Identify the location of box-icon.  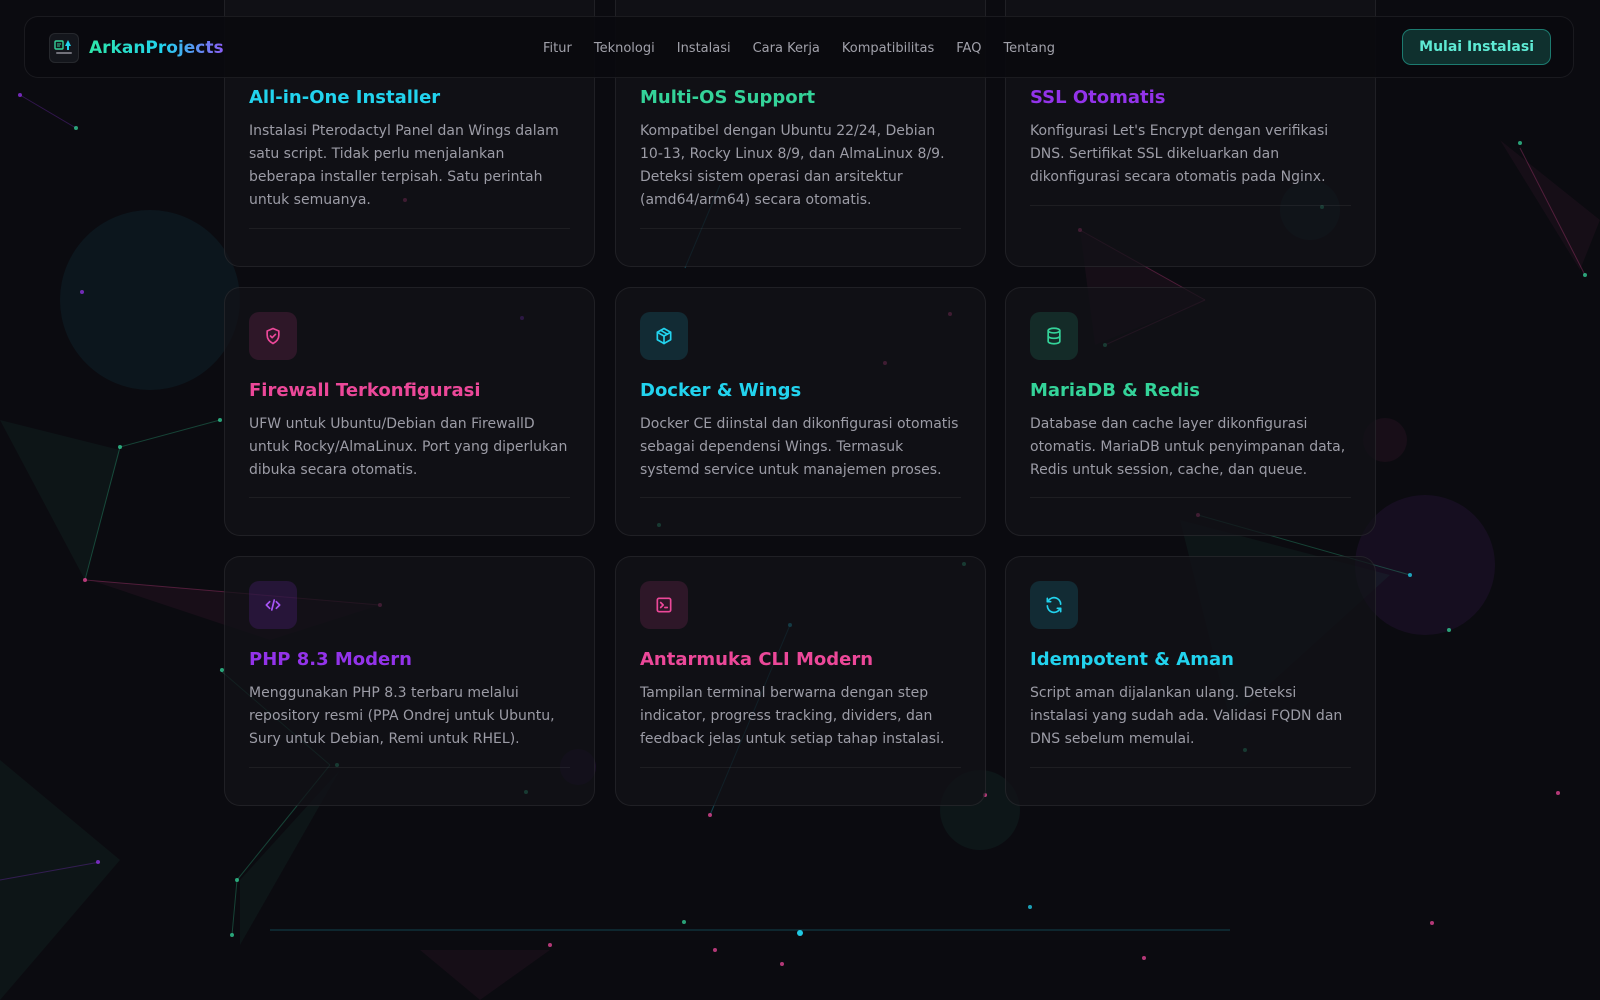
(664, 336).